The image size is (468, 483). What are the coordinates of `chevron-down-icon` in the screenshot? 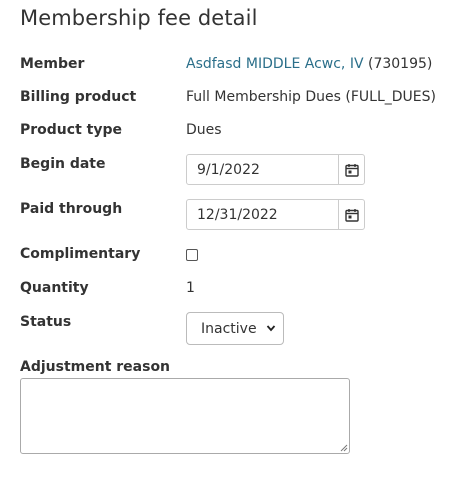 It's located at (271, 328).